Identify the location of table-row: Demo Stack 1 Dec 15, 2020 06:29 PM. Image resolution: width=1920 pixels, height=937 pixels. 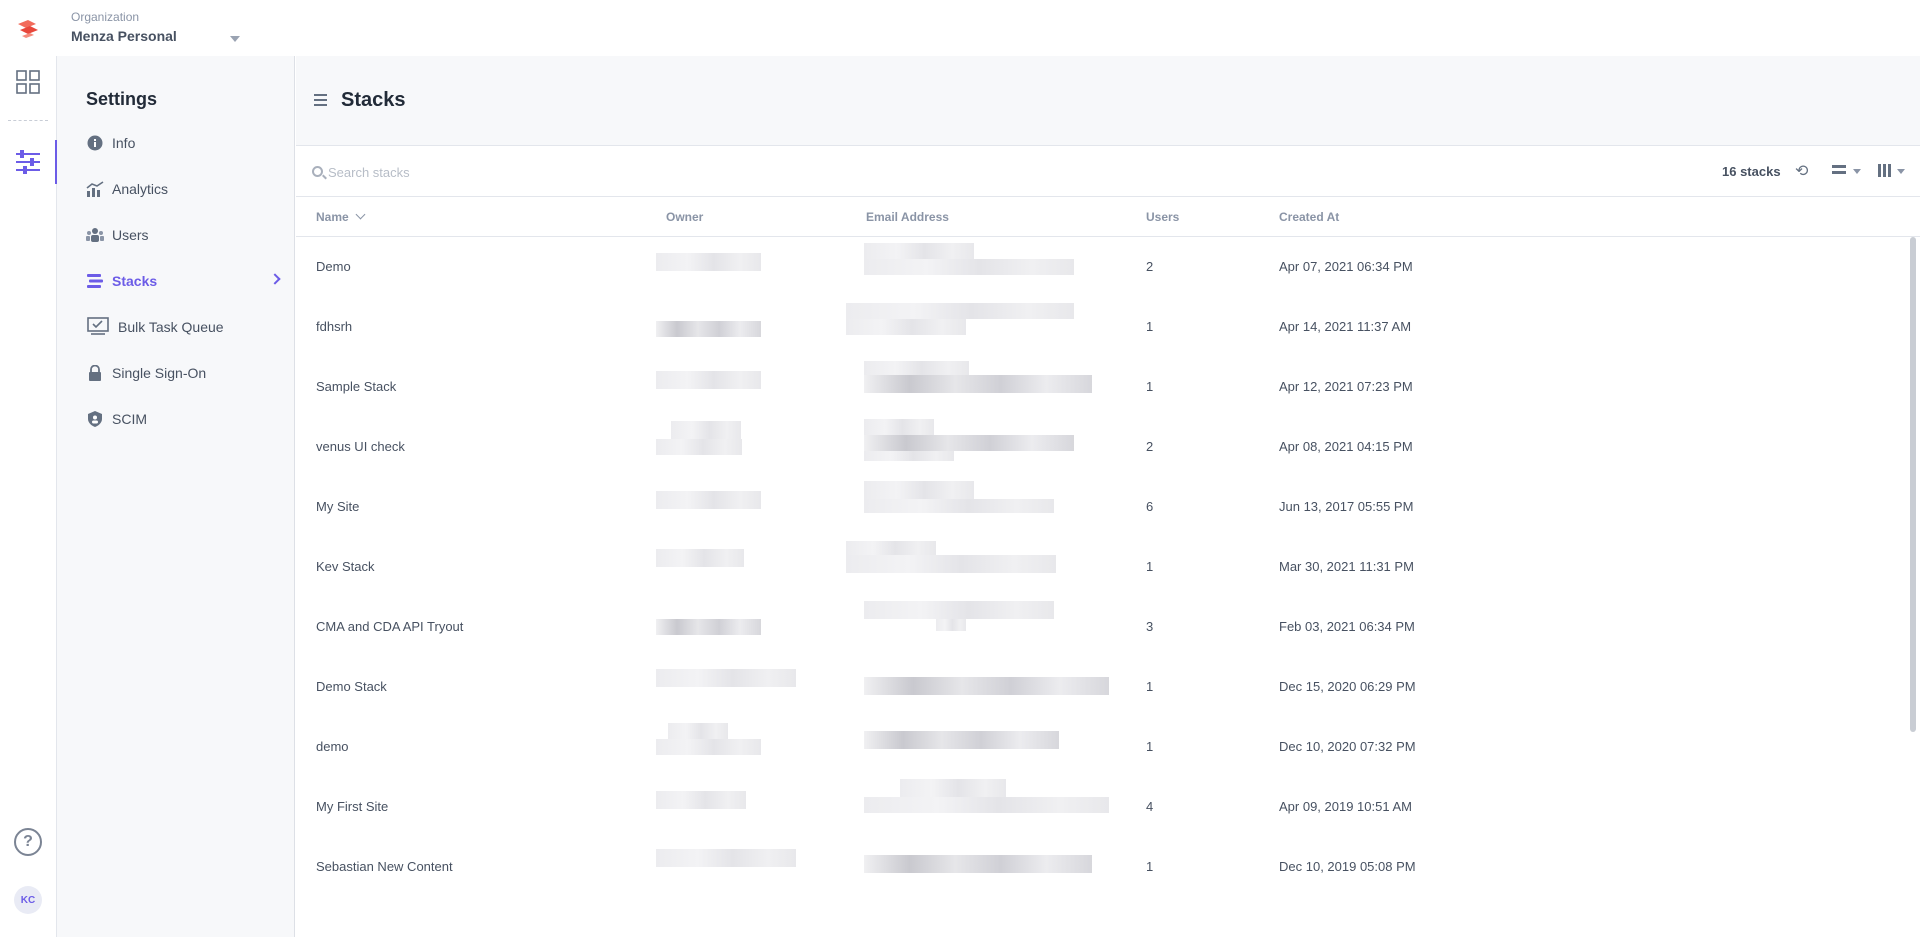
(1108, 687).